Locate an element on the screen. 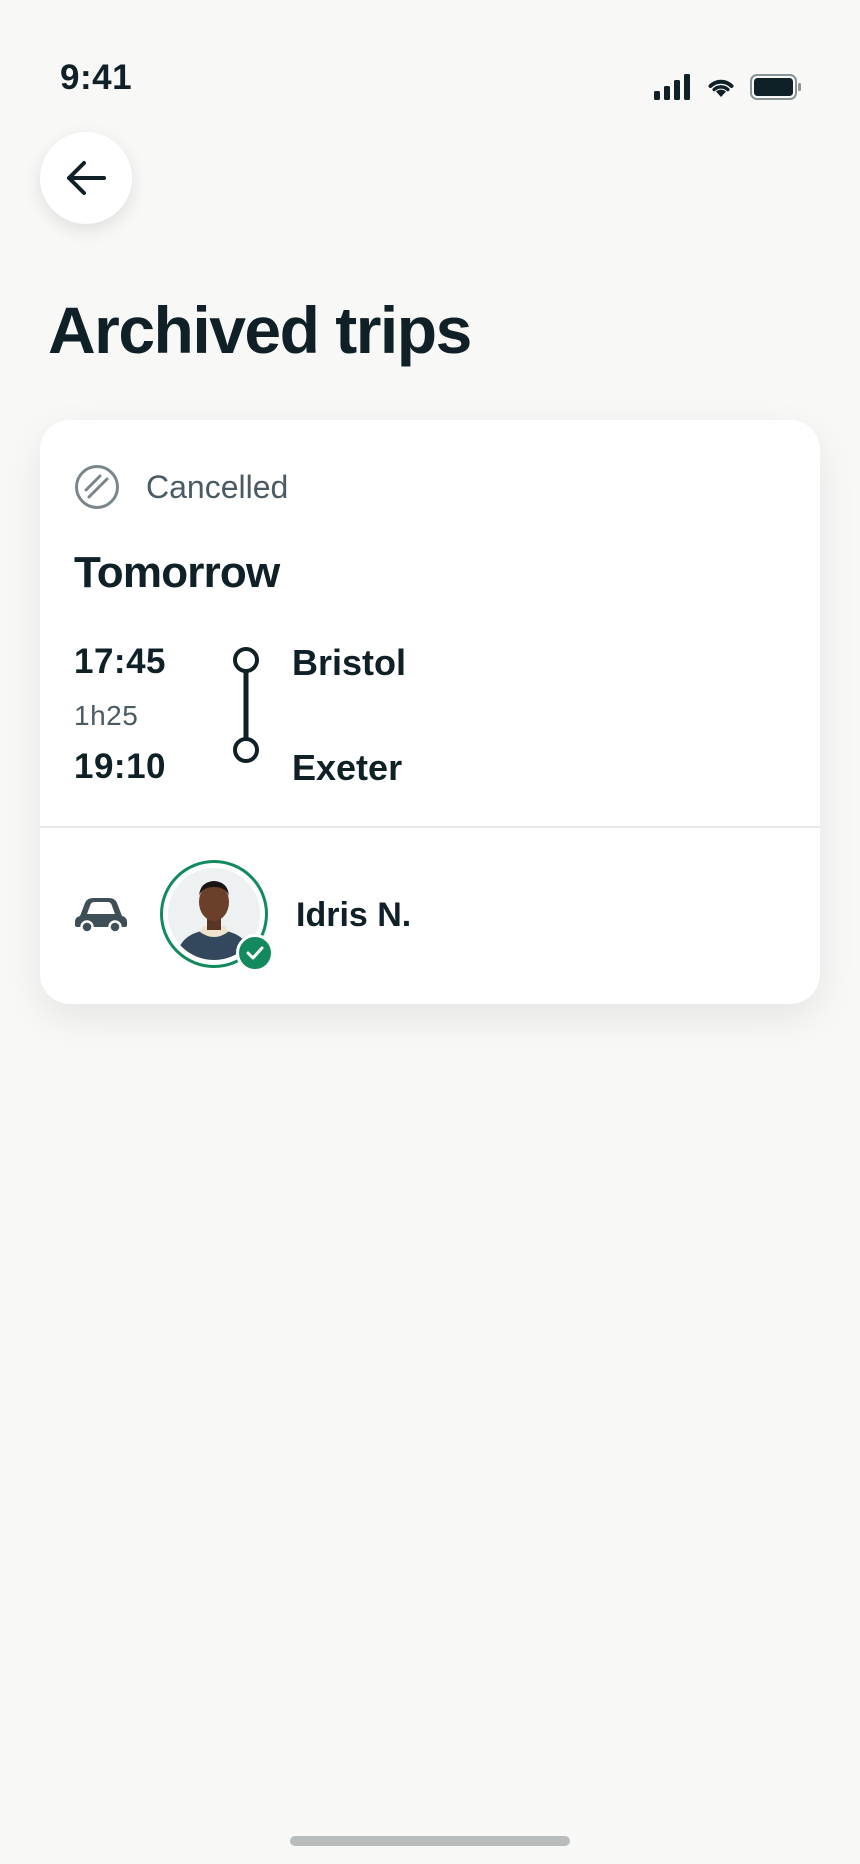 This screenshot has width=860, height=1864. departure-time: 17:45 is located at coordinates (120, 661).